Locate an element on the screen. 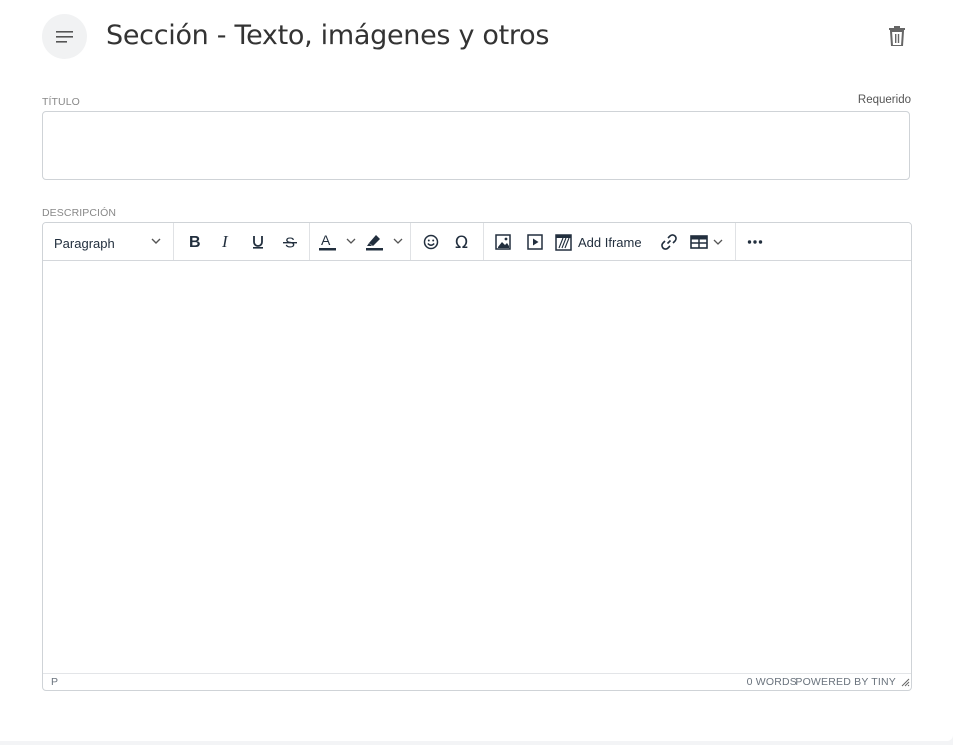  description-label: DESCRIPCIÓN is located at coordinates (79, 213).